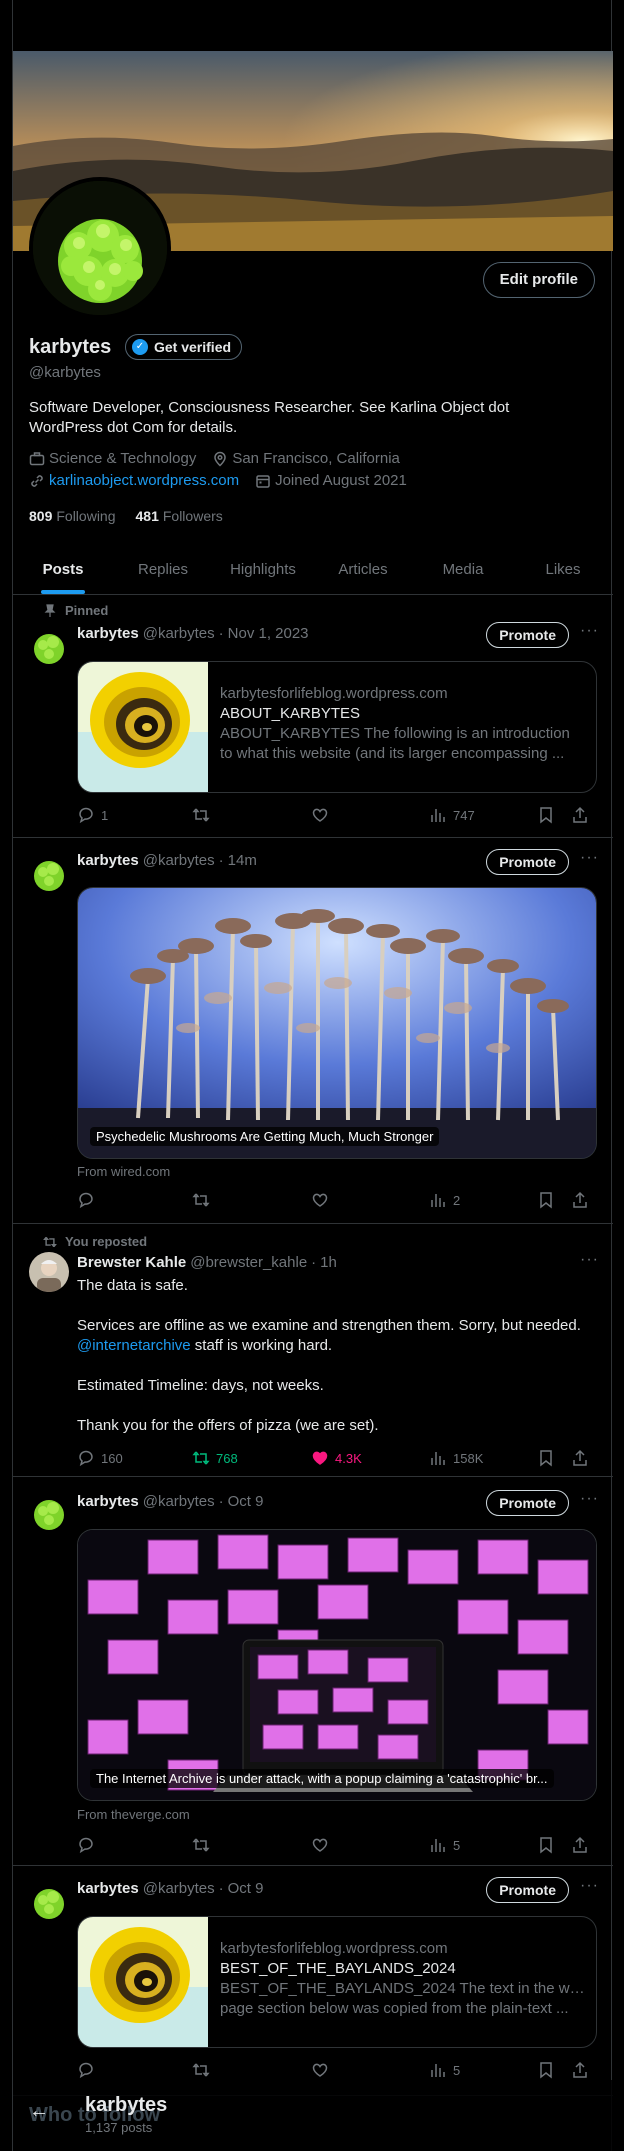  Describe the element at coordinates (328, 1262) in the screenshot. I see `post-time: 1h` at that location.